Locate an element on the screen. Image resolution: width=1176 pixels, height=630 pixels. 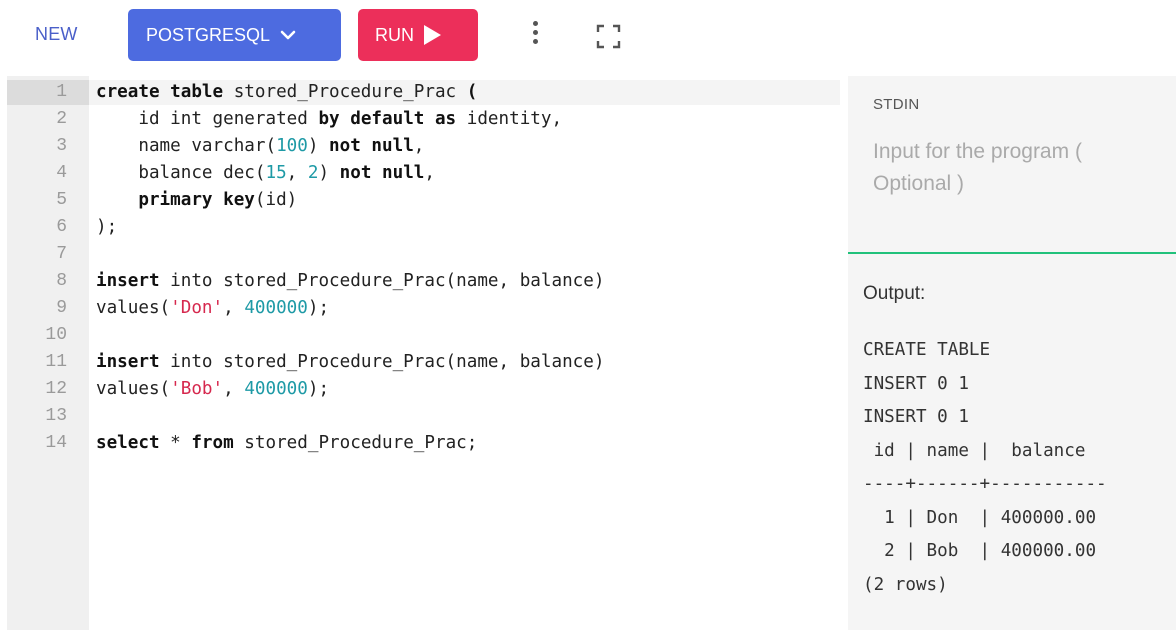
line-number: 13 is located at coordinates (56, 416).